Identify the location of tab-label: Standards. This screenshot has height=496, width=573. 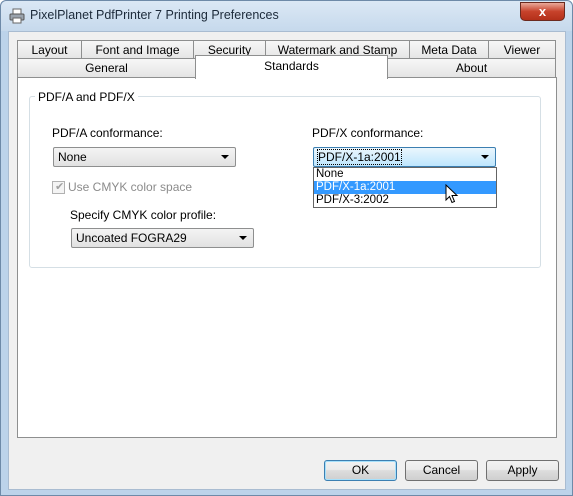
(291, 66).